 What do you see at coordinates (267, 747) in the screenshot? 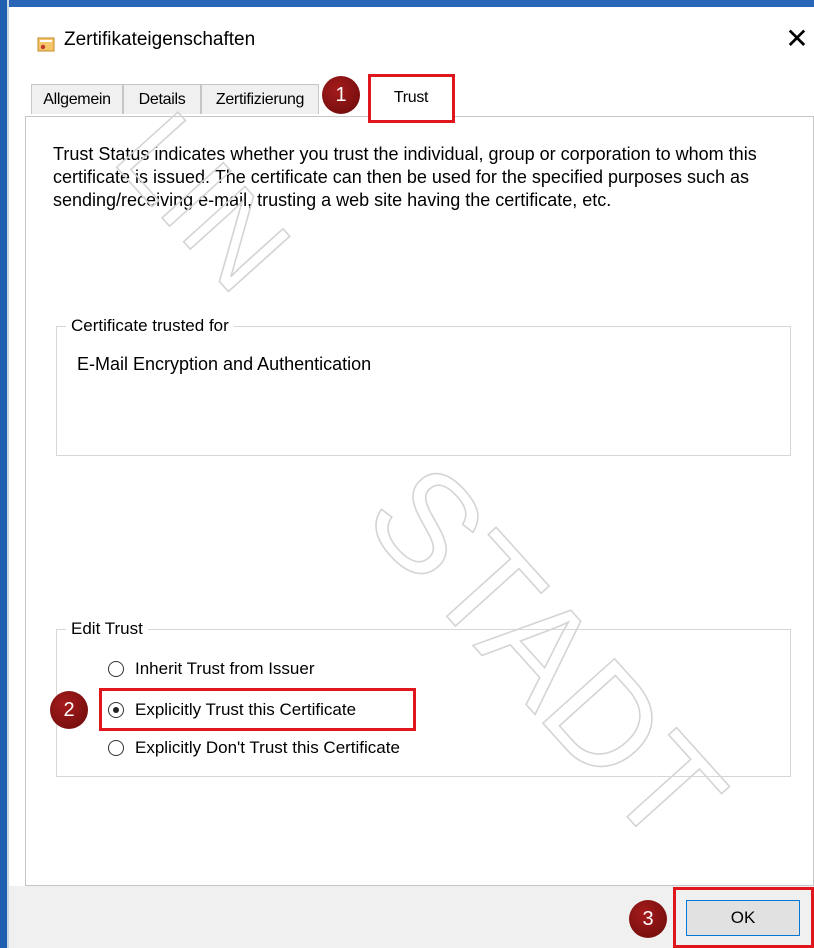
I see `radio-label: Explicitly Don't Trust this Certificate` at bounding box center [267, 747].